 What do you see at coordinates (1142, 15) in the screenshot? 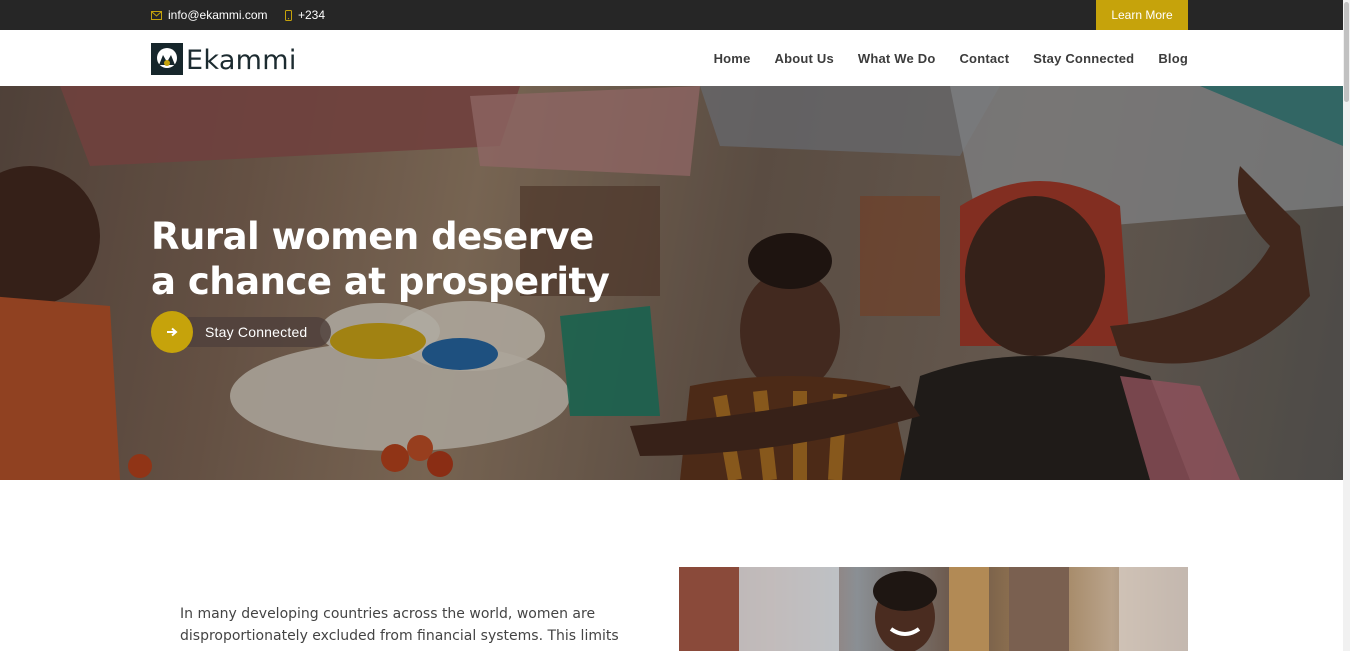
I see `learn-more-button: Learn More` at bounding box center [1142, 15].